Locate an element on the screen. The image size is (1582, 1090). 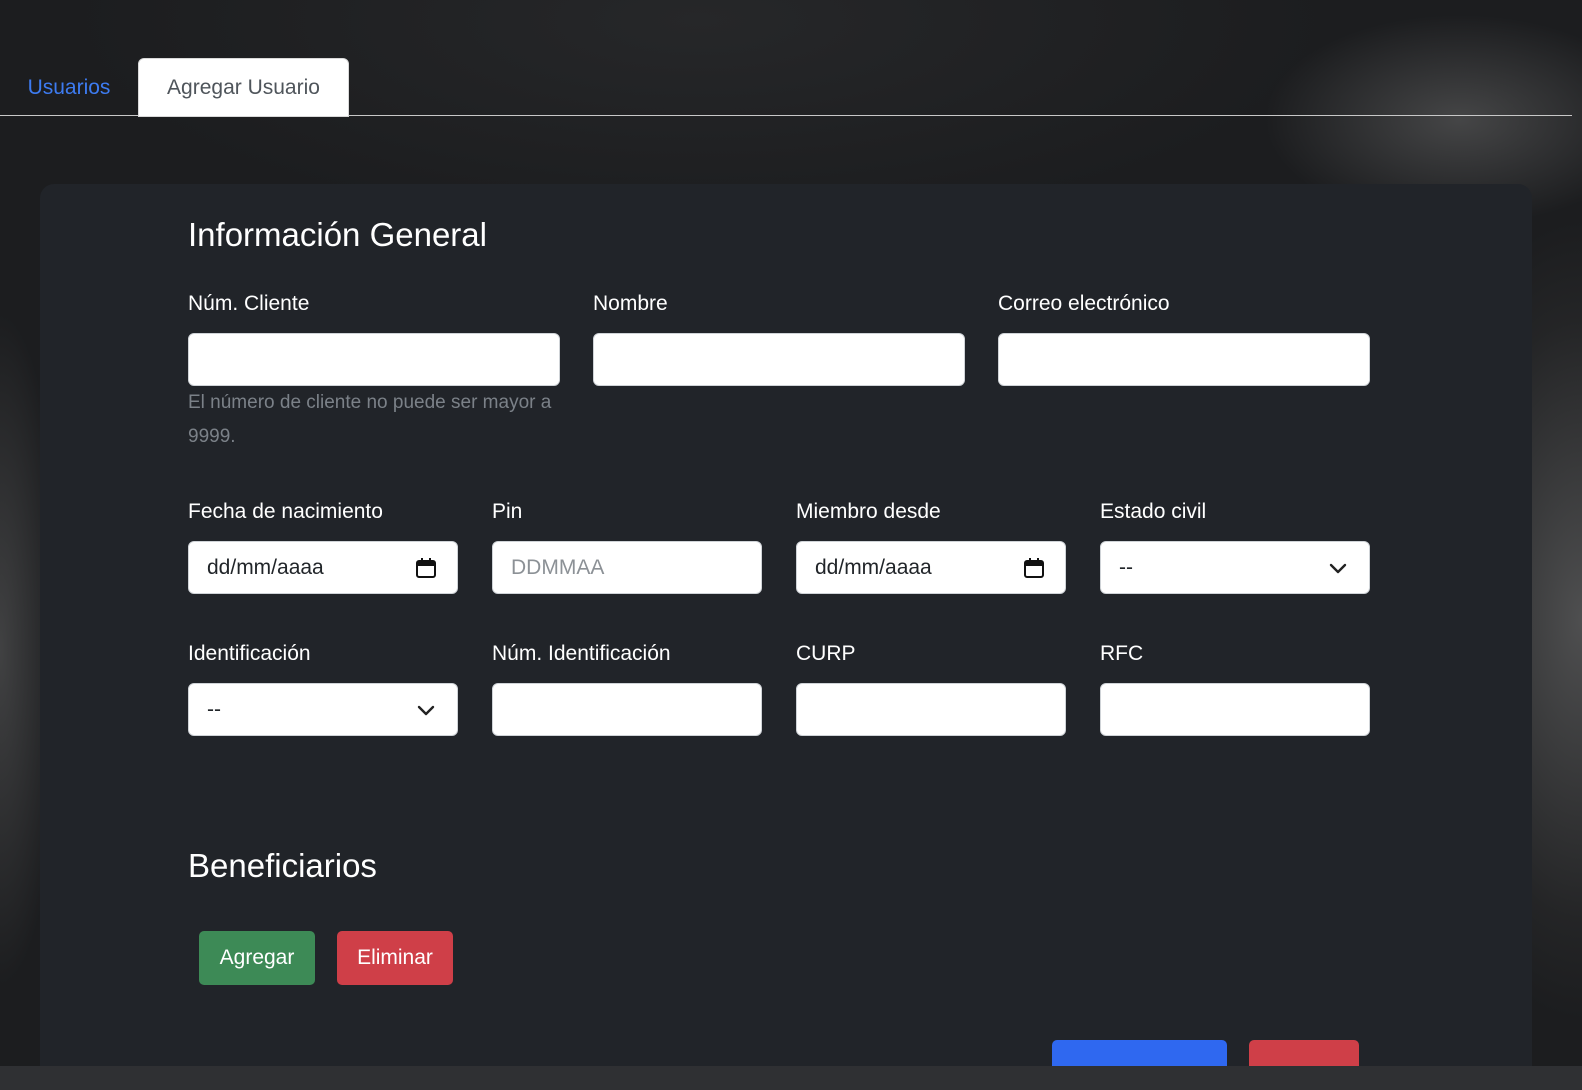
tab-agregar-usuario: Agregar Usuario is located at coordinates (243, 87).